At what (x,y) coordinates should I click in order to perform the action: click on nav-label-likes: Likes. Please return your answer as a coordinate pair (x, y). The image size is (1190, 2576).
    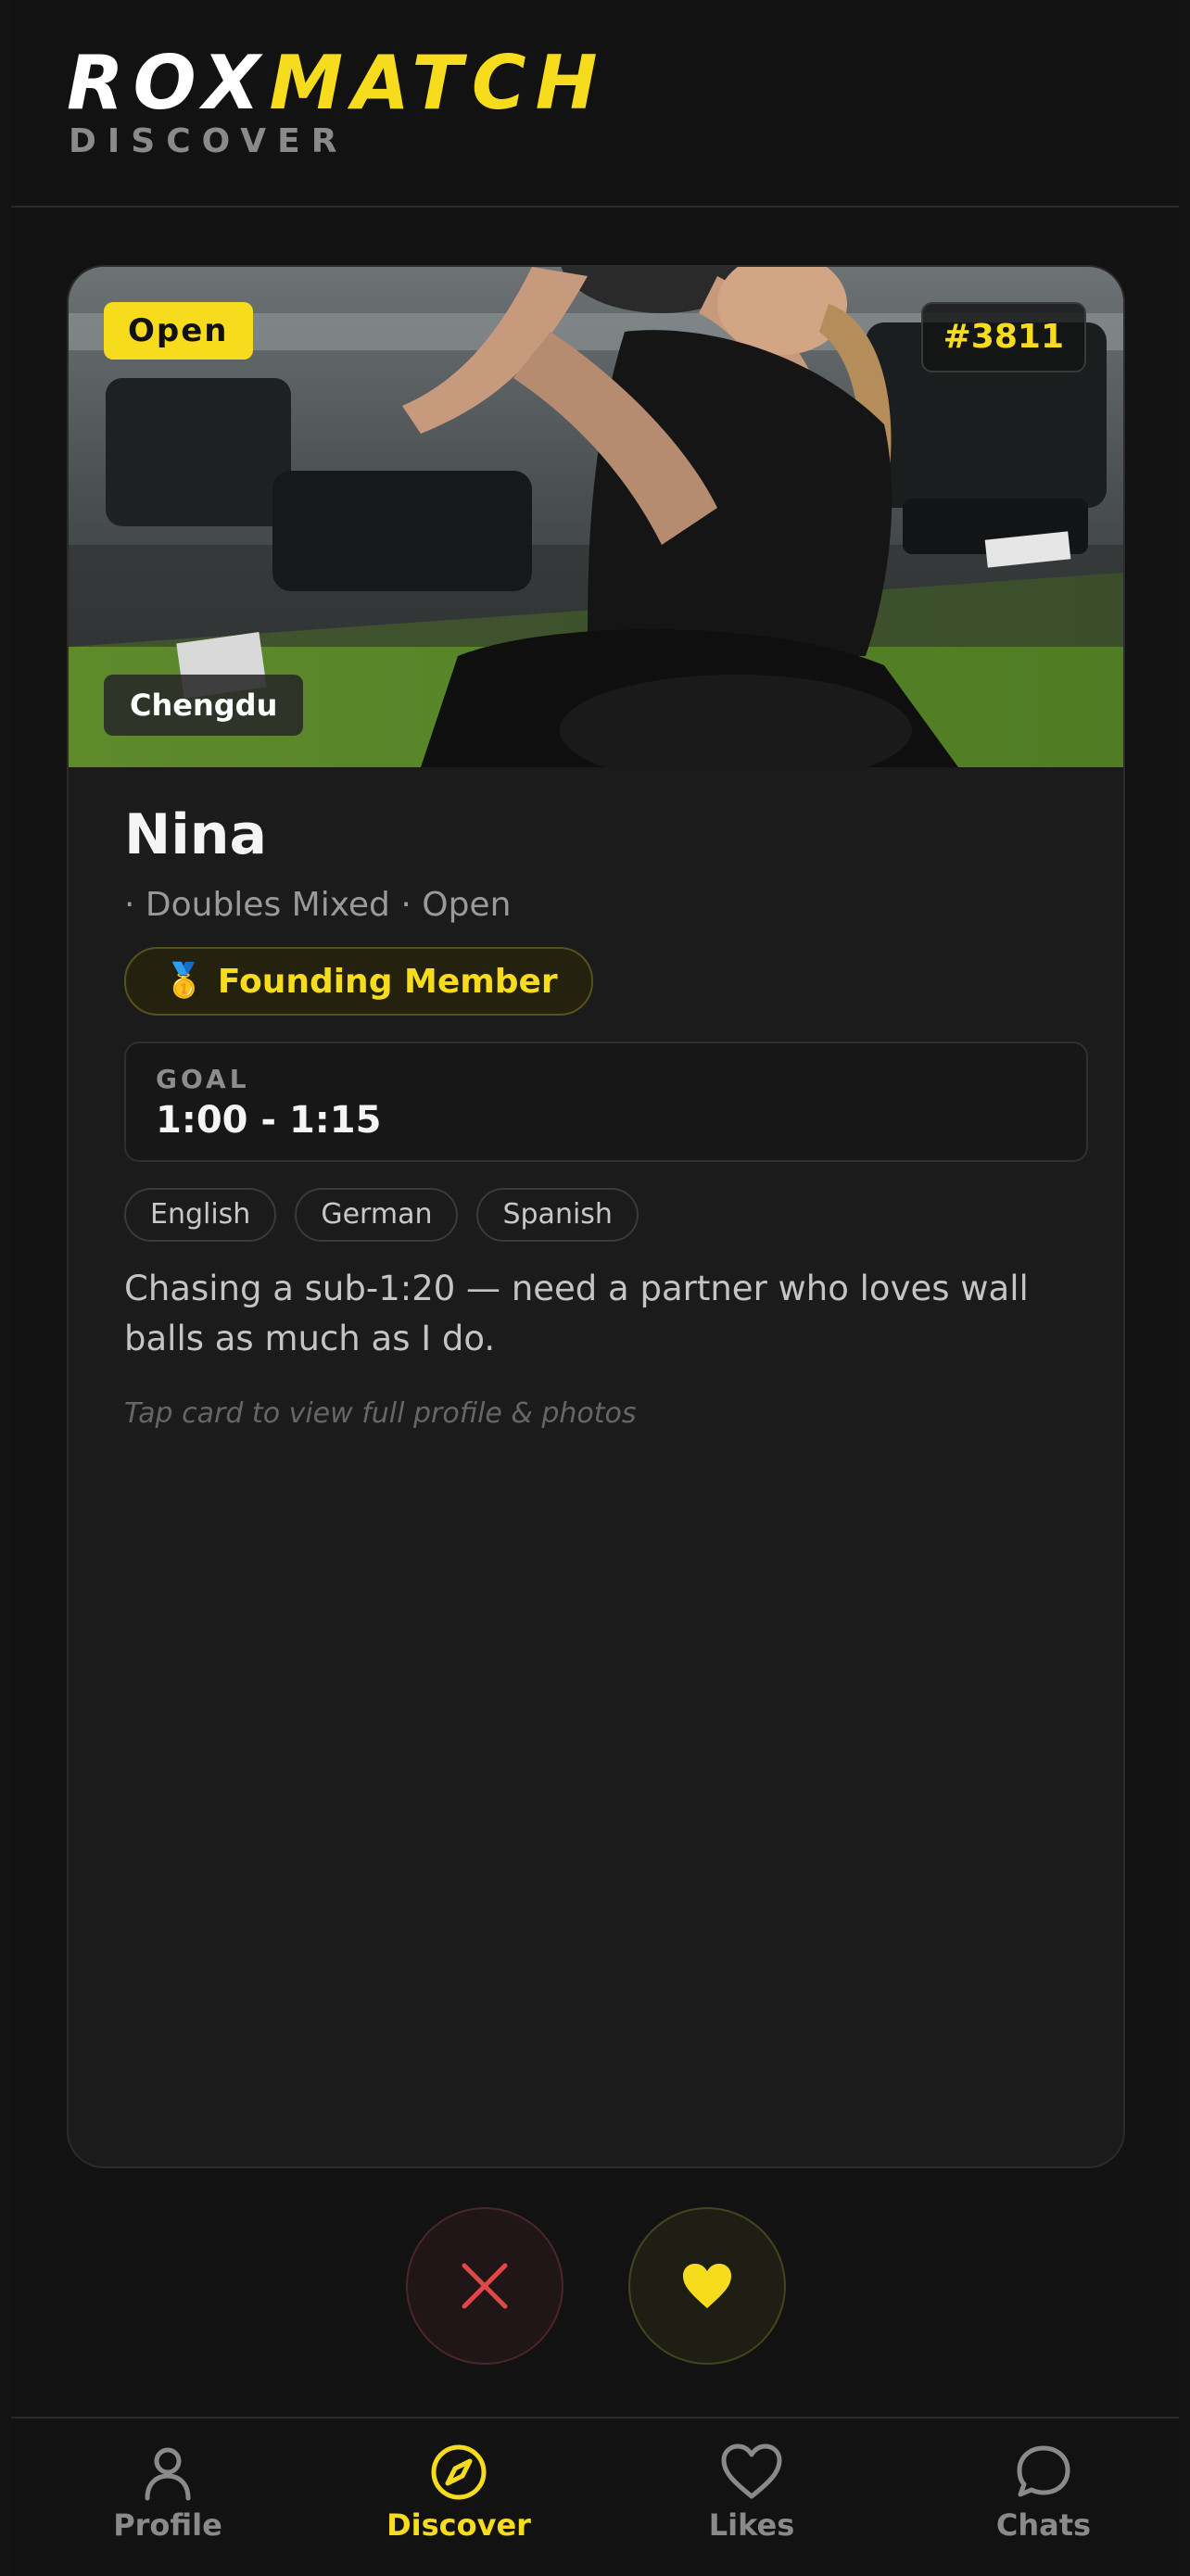
    Looking at the image, I should click on (751, 2525).